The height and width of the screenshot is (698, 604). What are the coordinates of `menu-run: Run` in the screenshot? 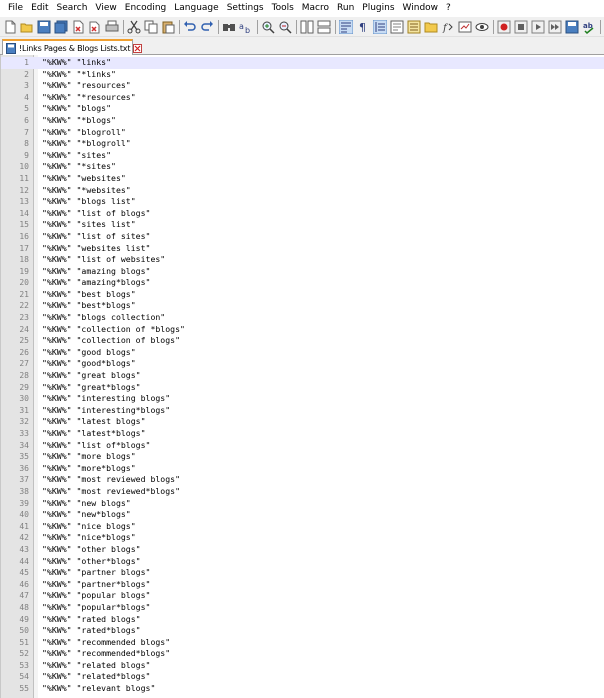 It's located at (345, 8).